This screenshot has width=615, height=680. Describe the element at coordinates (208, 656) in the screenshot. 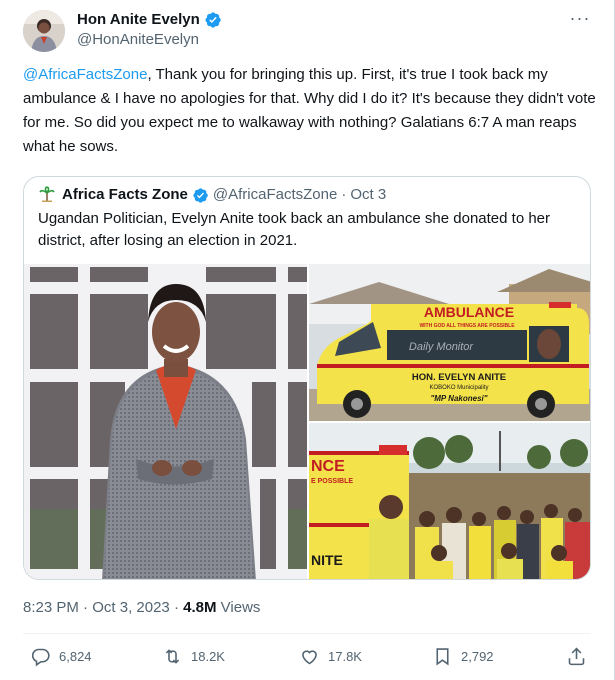

I see `retweet-count: 18.2K` at that location.